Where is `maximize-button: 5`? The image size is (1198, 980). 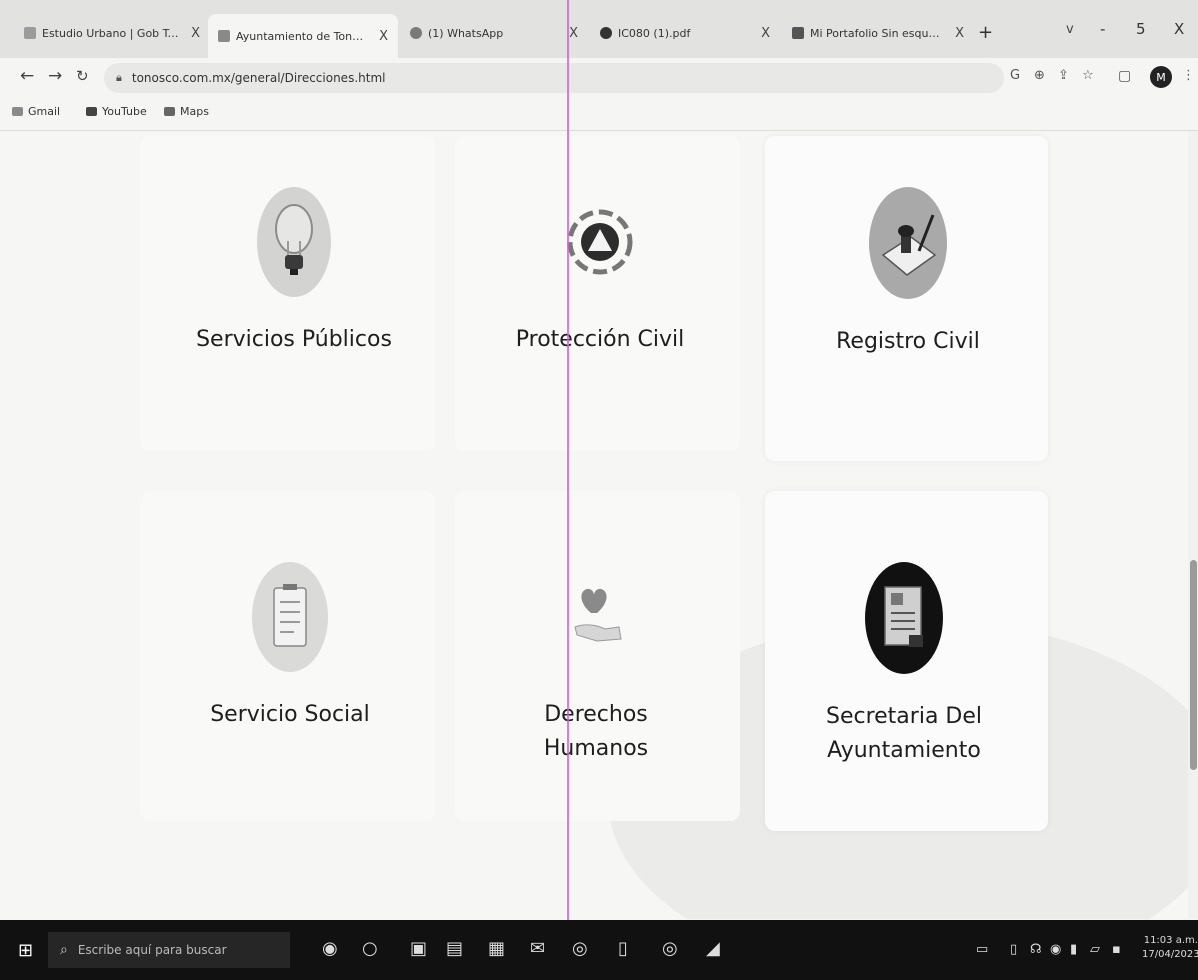
maximize-button: 5 is located at coordinates (1141, 29).